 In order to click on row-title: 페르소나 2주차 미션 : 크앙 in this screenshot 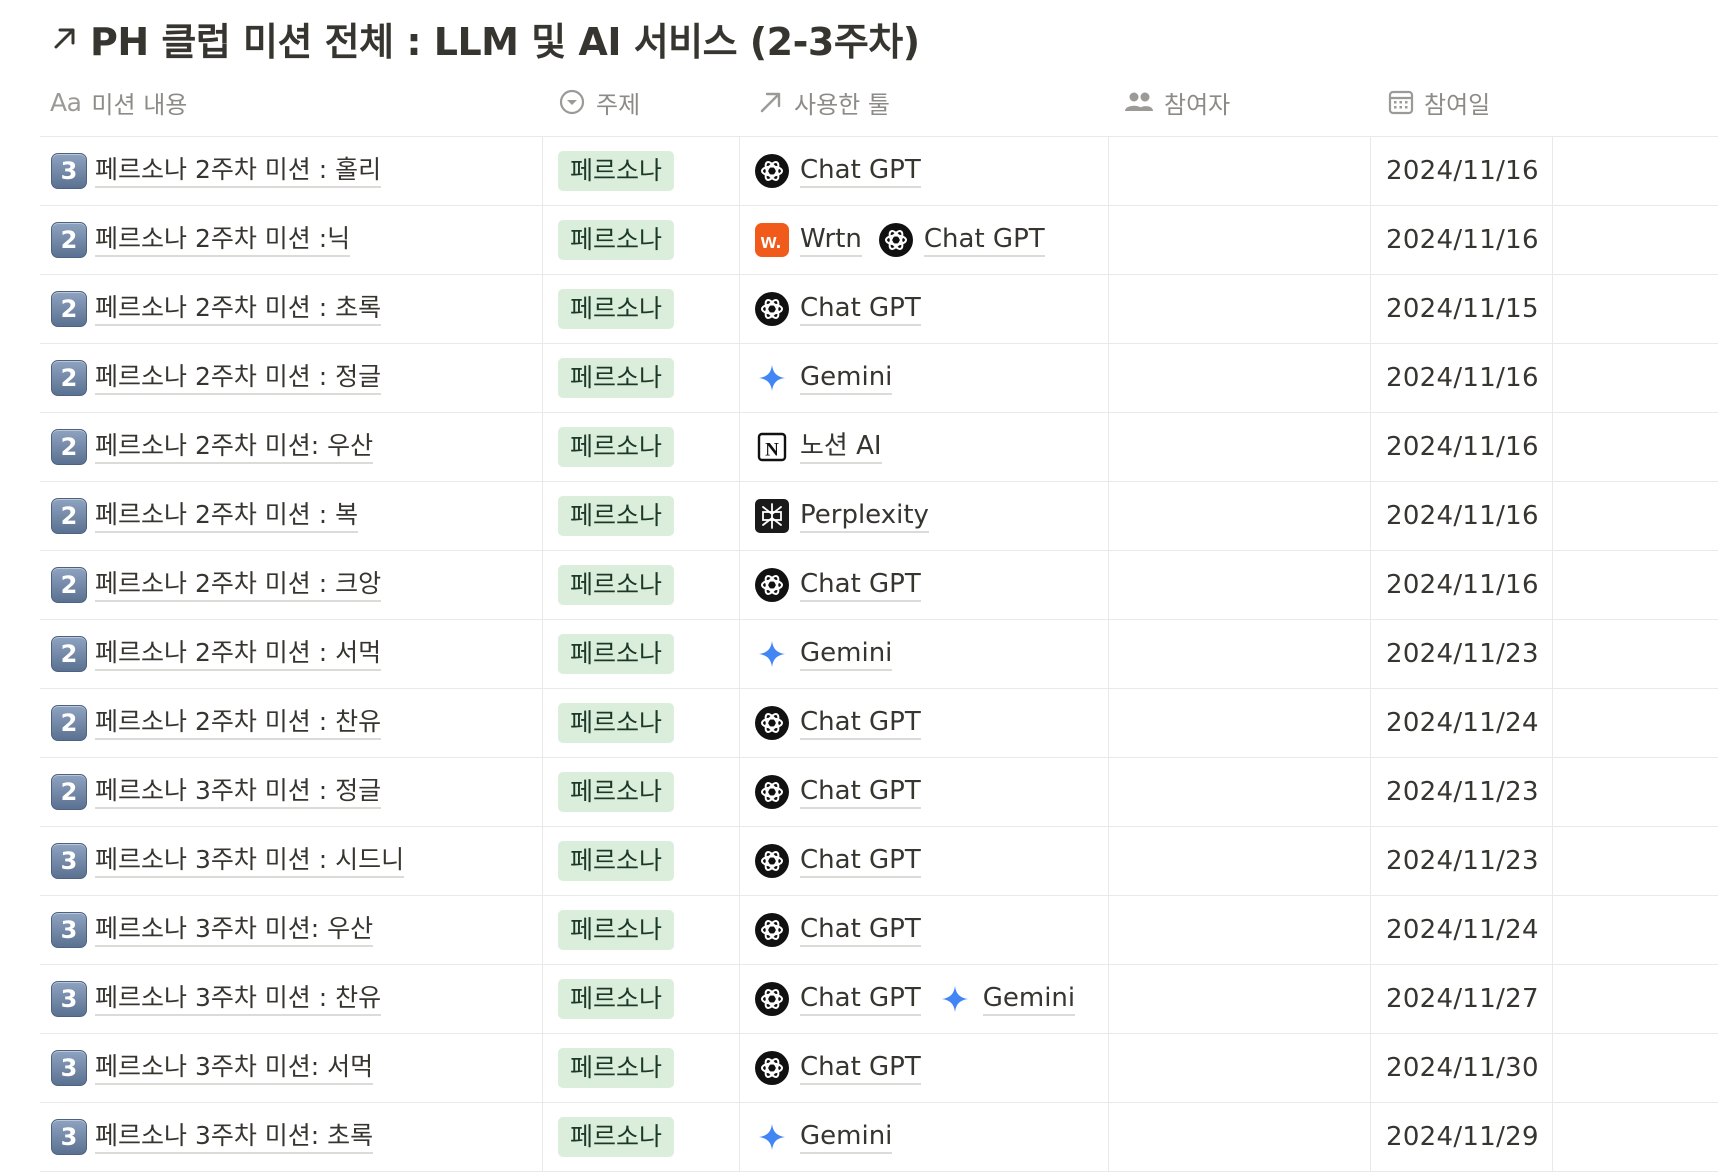, I will do `click(238, 585)`.